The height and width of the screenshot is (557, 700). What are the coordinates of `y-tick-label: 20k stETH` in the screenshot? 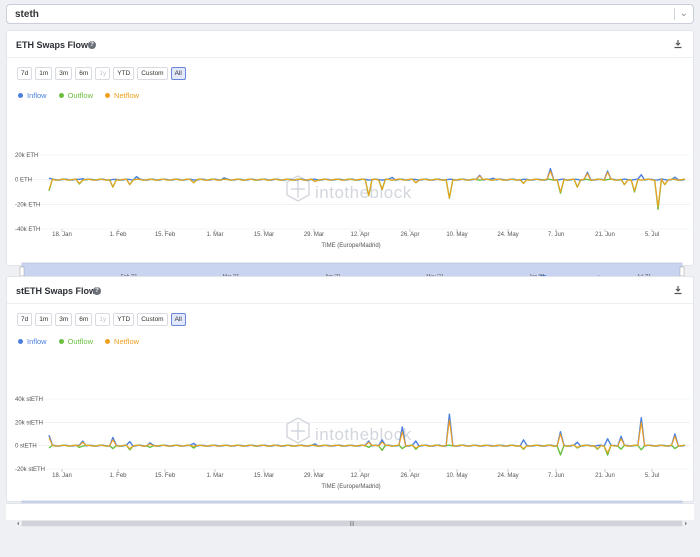 It's located at (29, 423).